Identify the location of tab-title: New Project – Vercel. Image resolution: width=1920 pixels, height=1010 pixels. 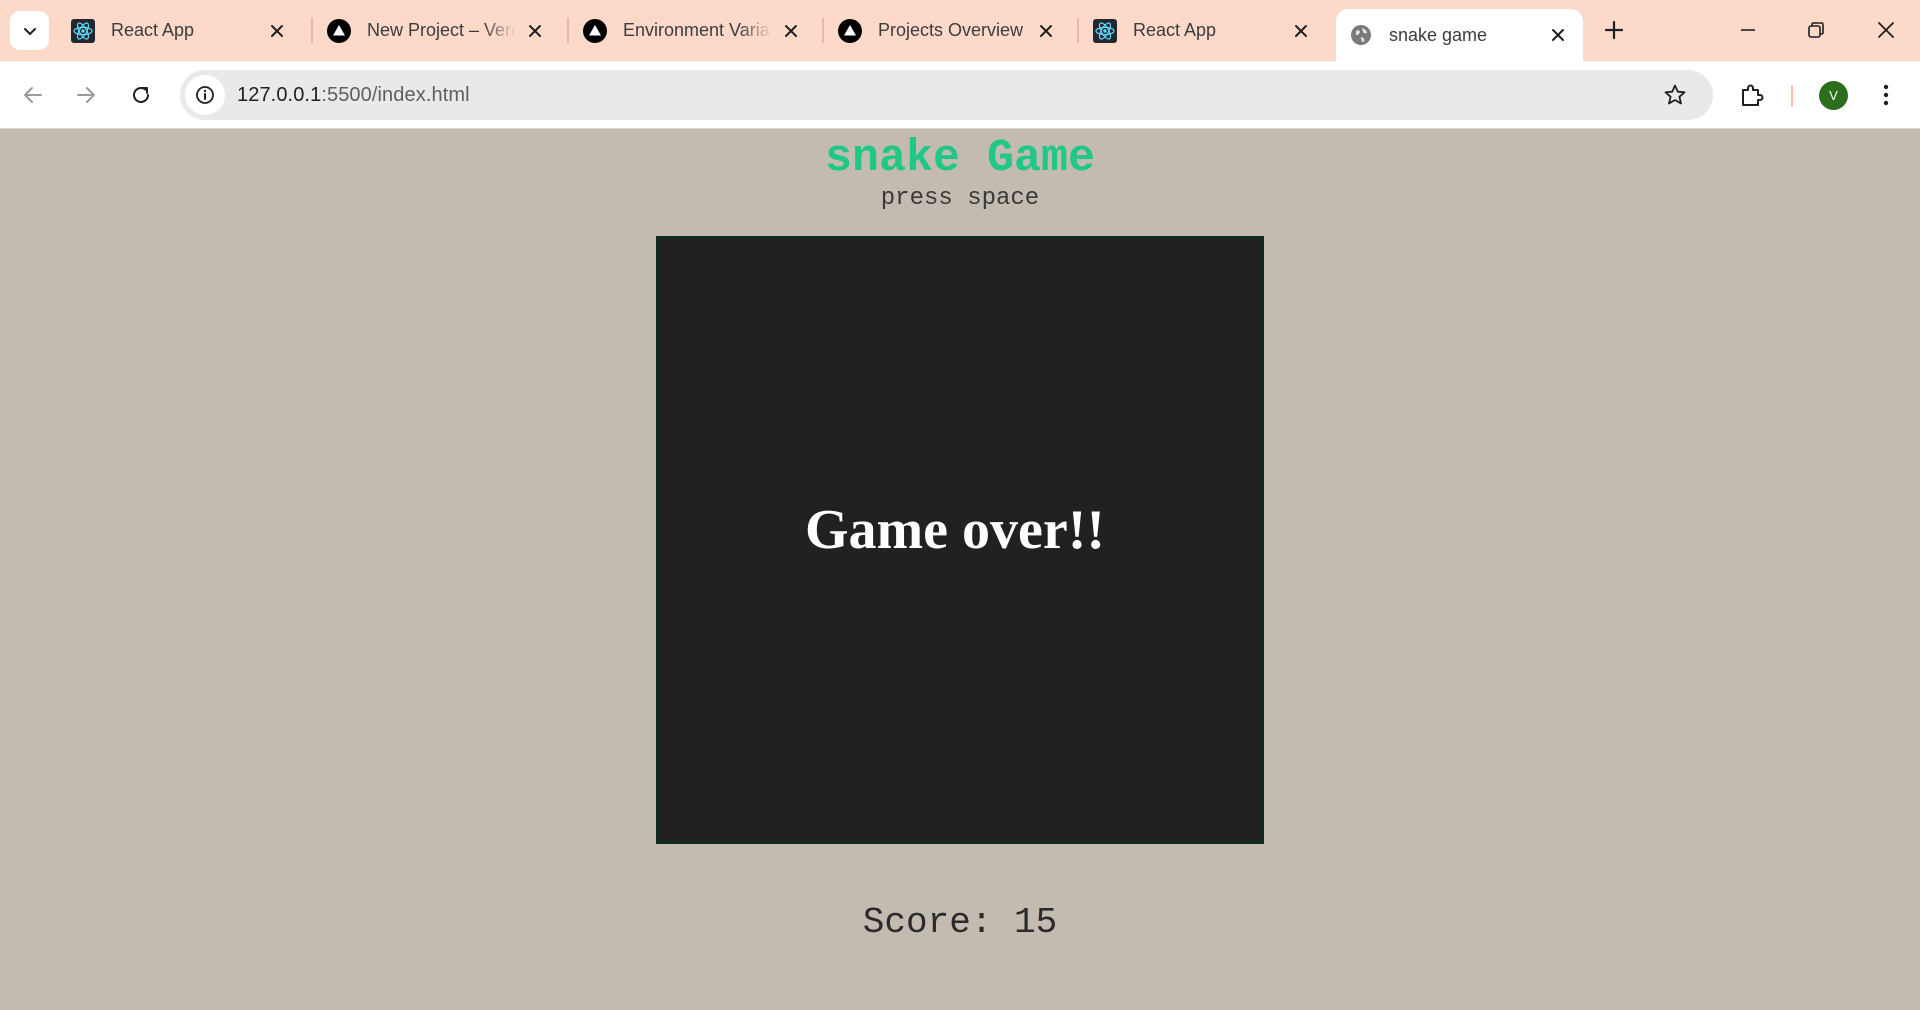
(441, 30).